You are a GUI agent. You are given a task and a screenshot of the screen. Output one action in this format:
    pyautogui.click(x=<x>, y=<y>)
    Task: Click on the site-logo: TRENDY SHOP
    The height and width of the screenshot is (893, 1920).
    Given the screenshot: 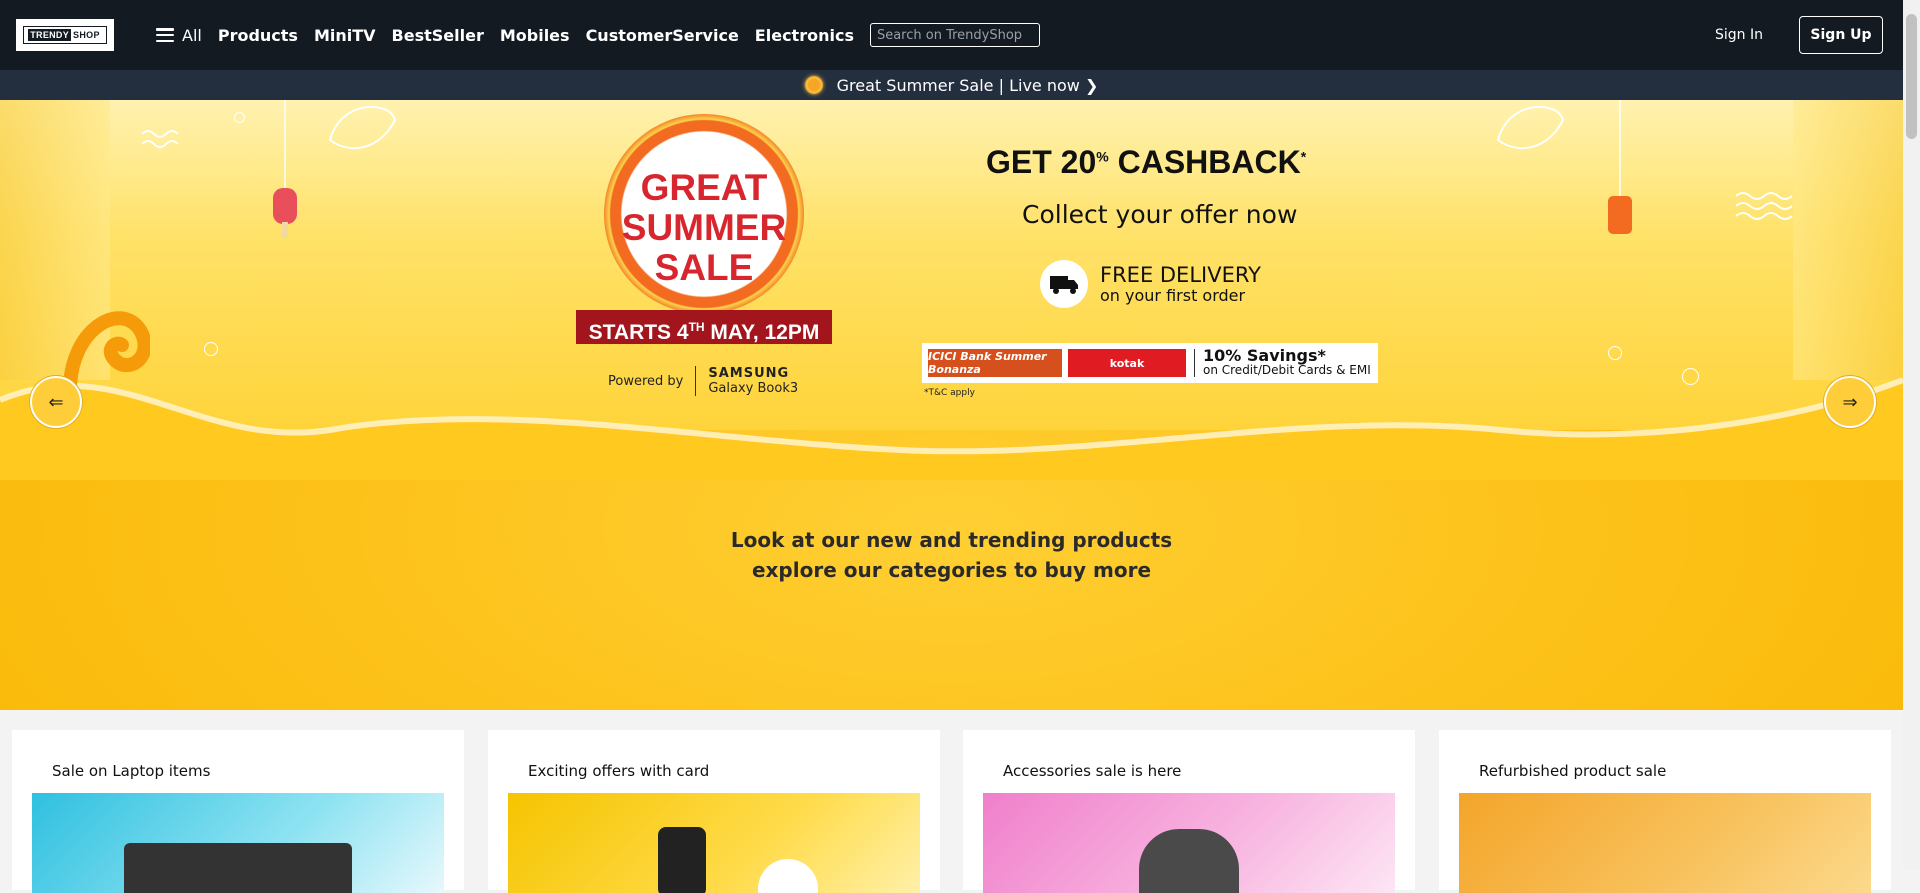 What is the action you would take?
    pyautogui.click(x=65, y=35)
    